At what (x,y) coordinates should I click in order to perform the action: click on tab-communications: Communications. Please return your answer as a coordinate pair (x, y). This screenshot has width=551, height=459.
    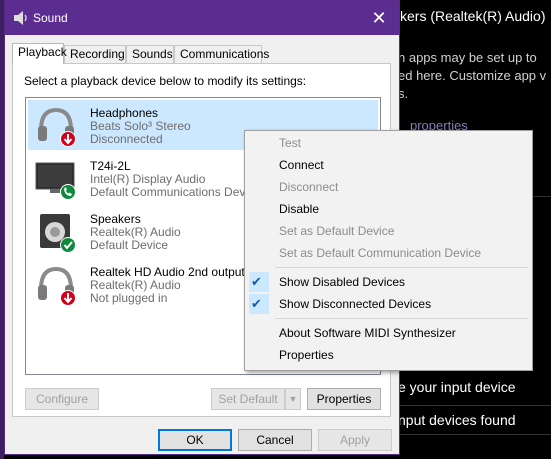
    Looking at the image, I should click on (221, 54).